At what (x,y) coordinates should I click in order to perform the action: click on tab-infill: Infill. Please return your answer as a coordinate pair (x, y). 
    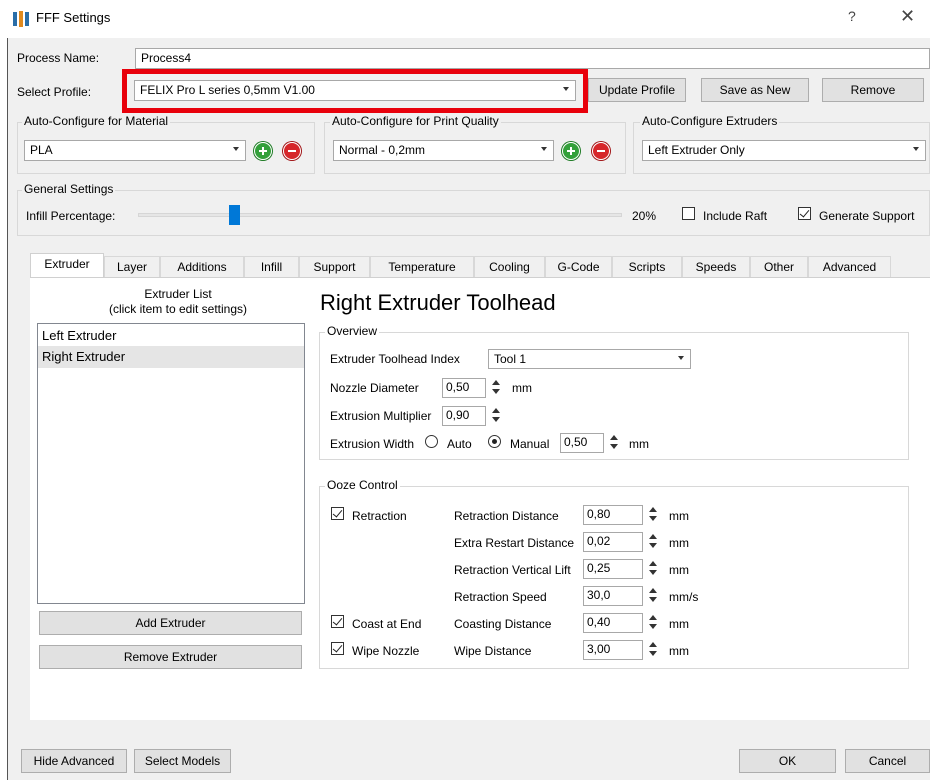
    Looking at the image, I should click on (271, 267).